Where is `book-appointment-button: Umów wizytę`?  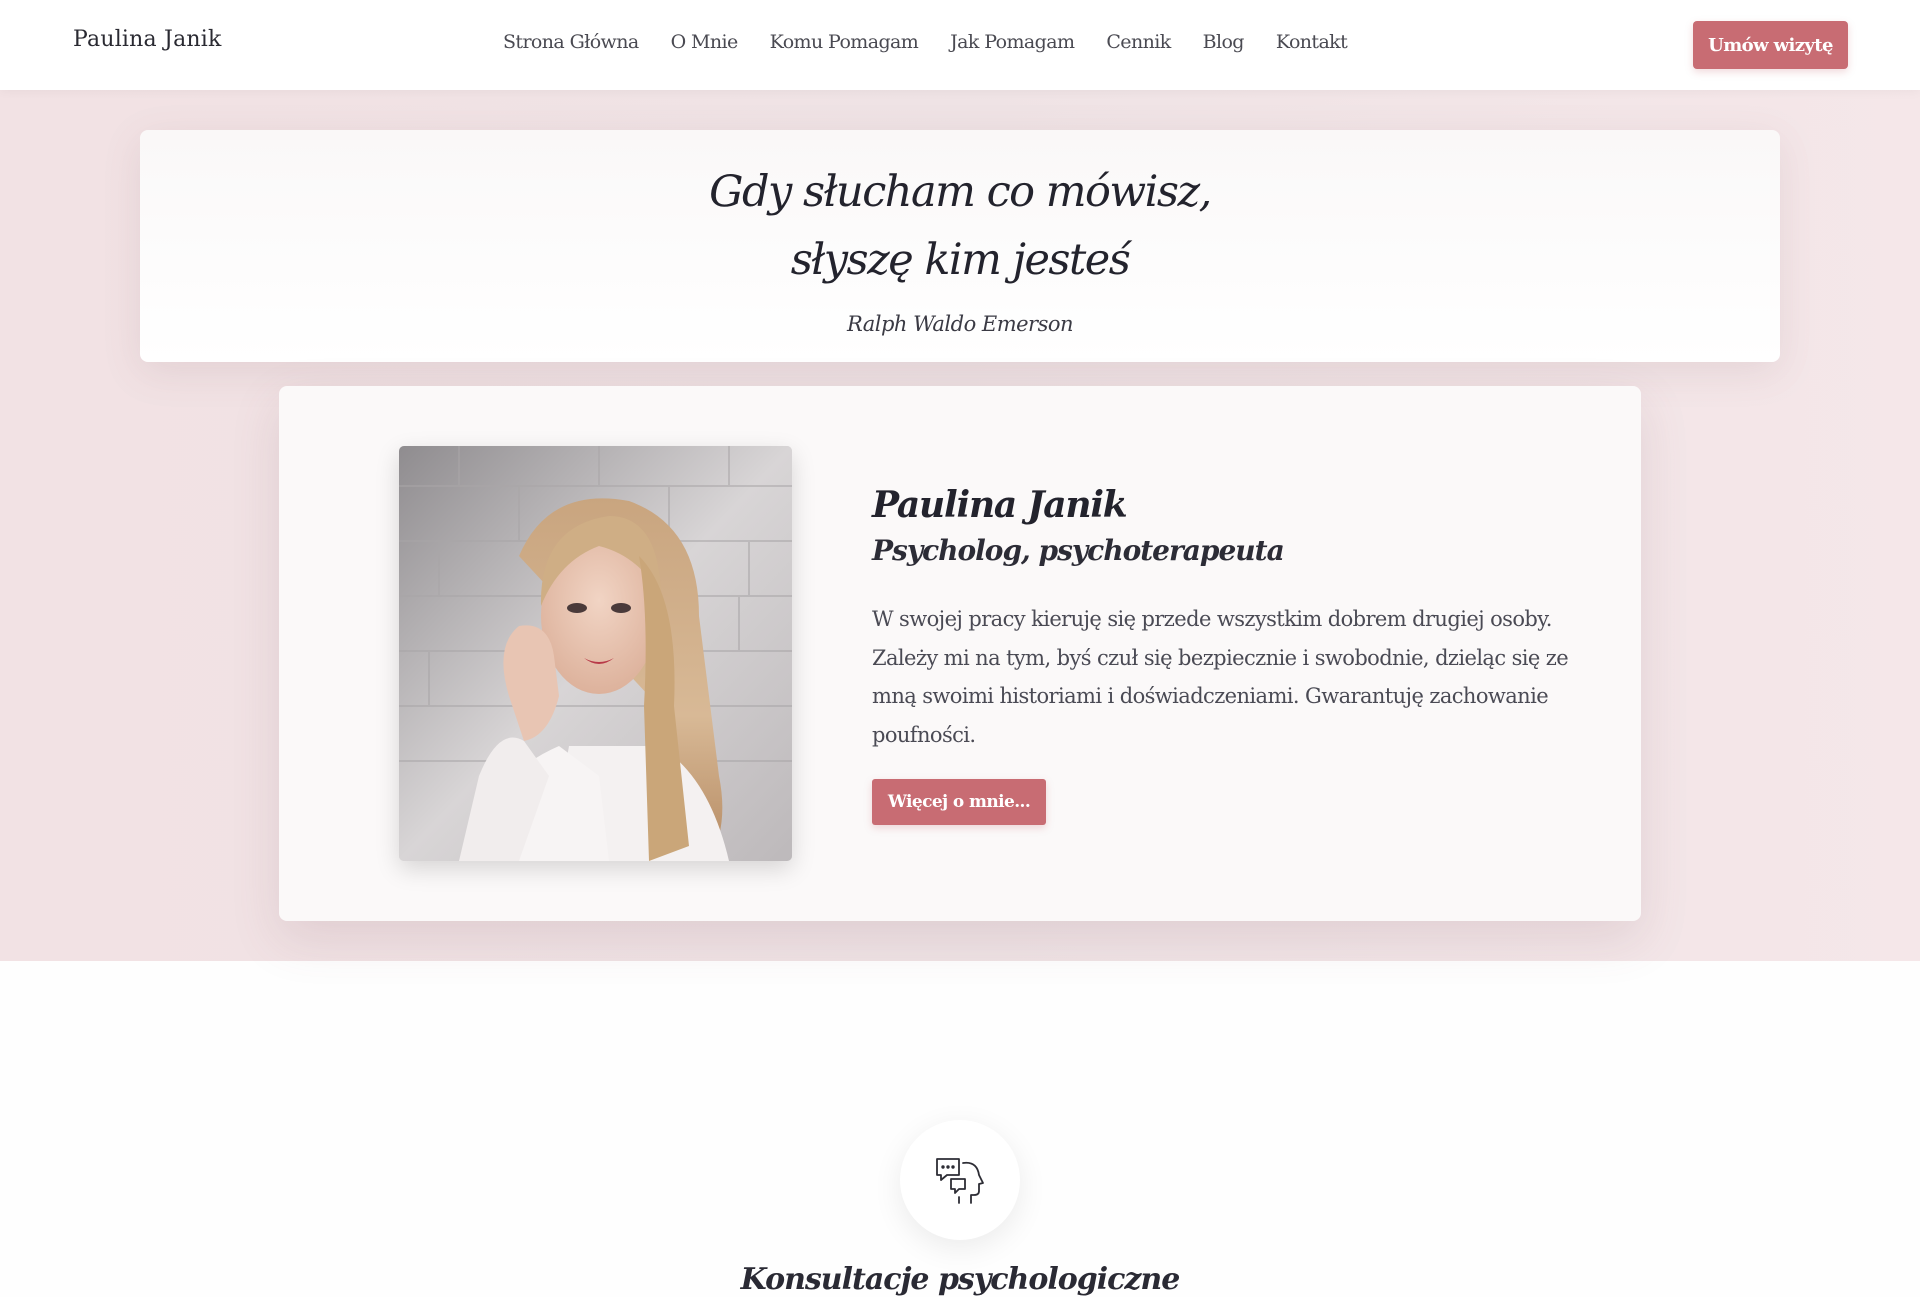 book-appointment-button: Umów wizytę is located at coordinates (1770, 45).